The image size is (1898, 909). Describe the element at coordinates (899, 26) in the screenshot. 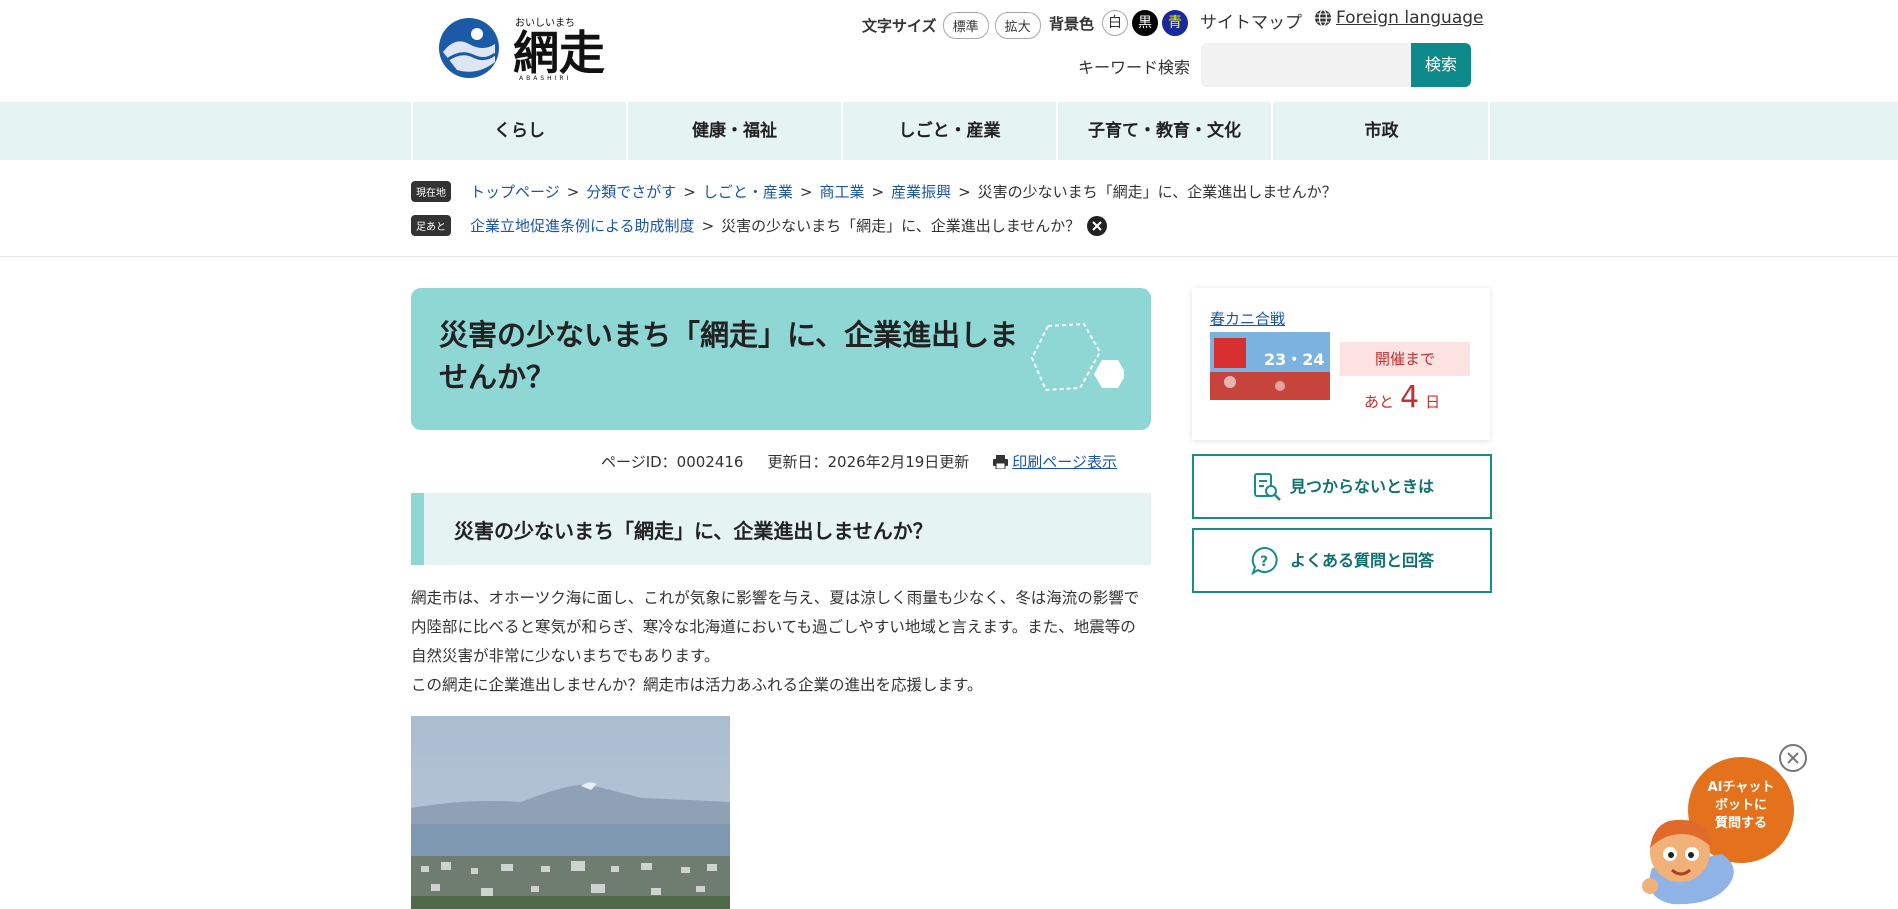

I see `text-size-label: 文字サイズ` at that location.